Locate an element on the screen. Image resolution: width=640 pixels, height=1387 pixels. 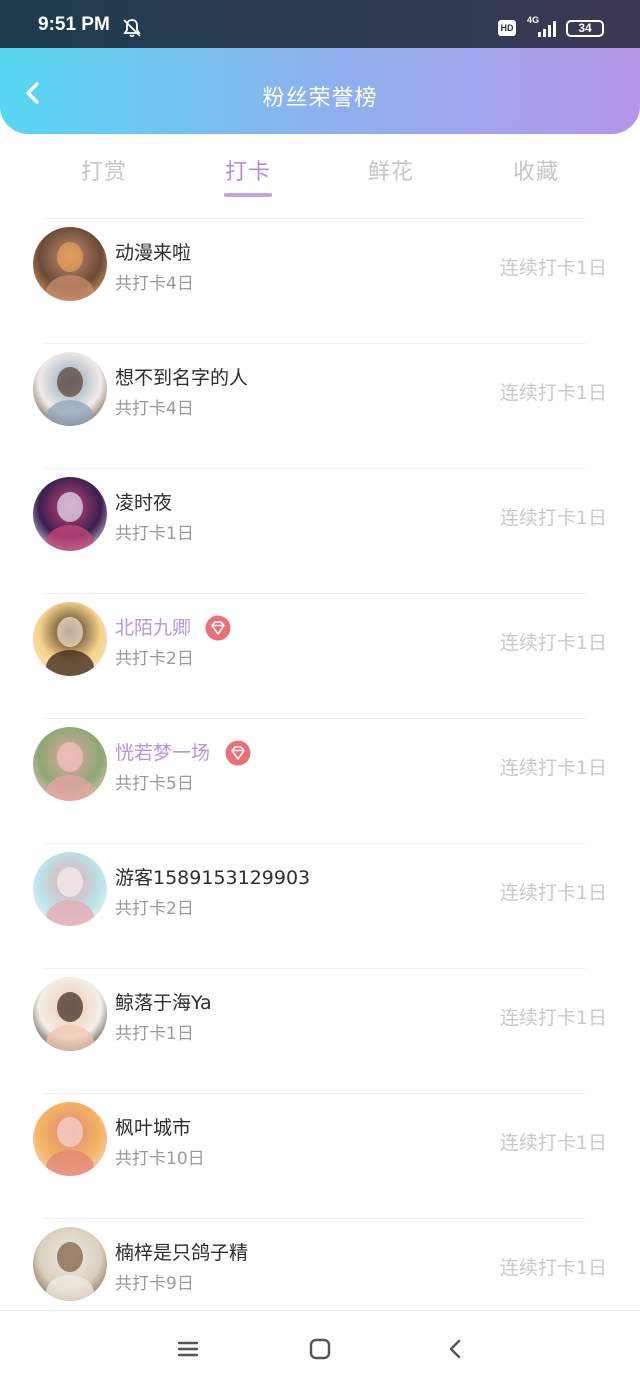
user-name: 想不到名字的人 is located at coordinates (181, 376).